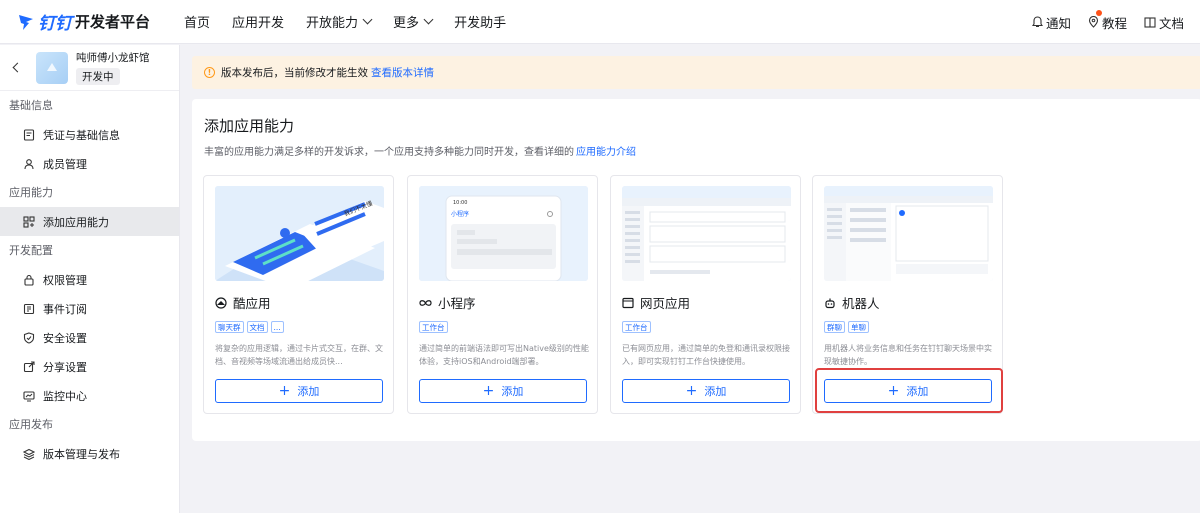  Describe the element at coordinates (249, 126) in the screenshot. I see `page-title: 添加应用能力` at that location.